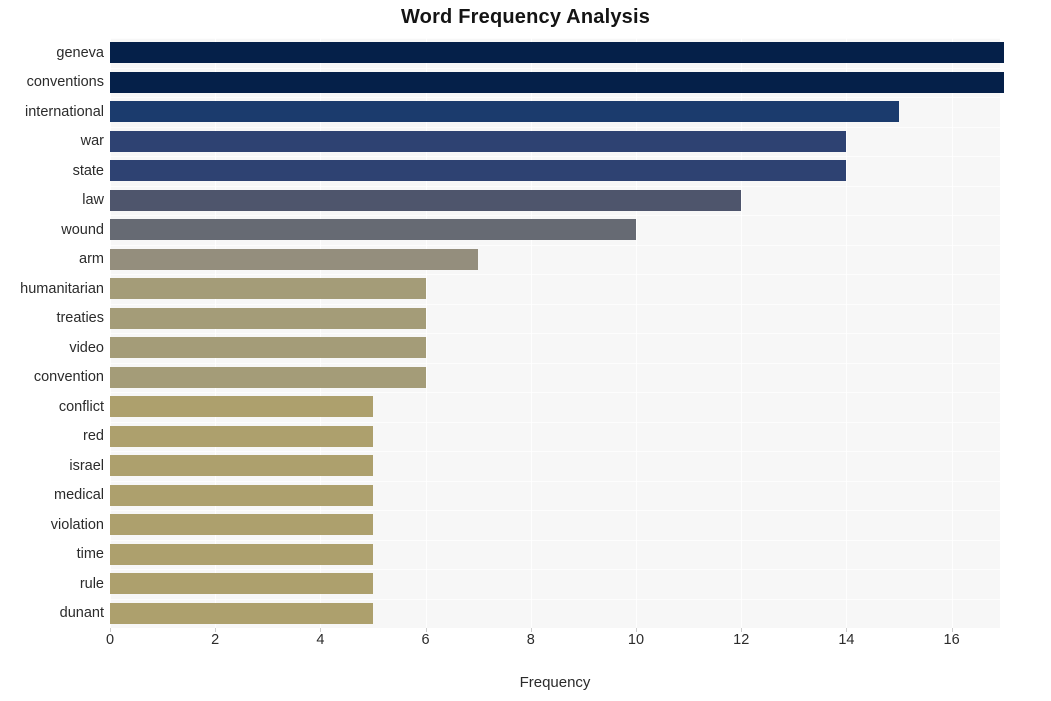 Image resolution: width=1051 pixels, height=701 pixels. What do you see at coordinates (846, 640) in the screenshot?
I see `x-axis-tick-label: 14` at bounding box center [846, 640].